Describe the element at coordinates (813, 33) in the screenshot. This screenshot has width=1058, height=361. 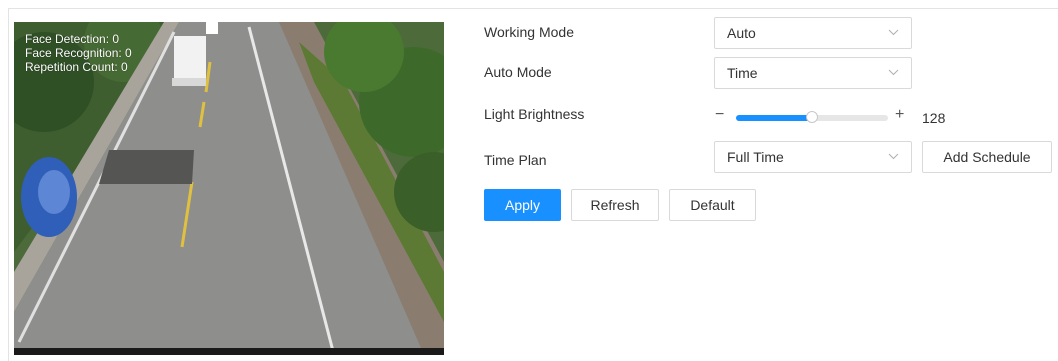
I see `working-mode-select: Auto` at that location.